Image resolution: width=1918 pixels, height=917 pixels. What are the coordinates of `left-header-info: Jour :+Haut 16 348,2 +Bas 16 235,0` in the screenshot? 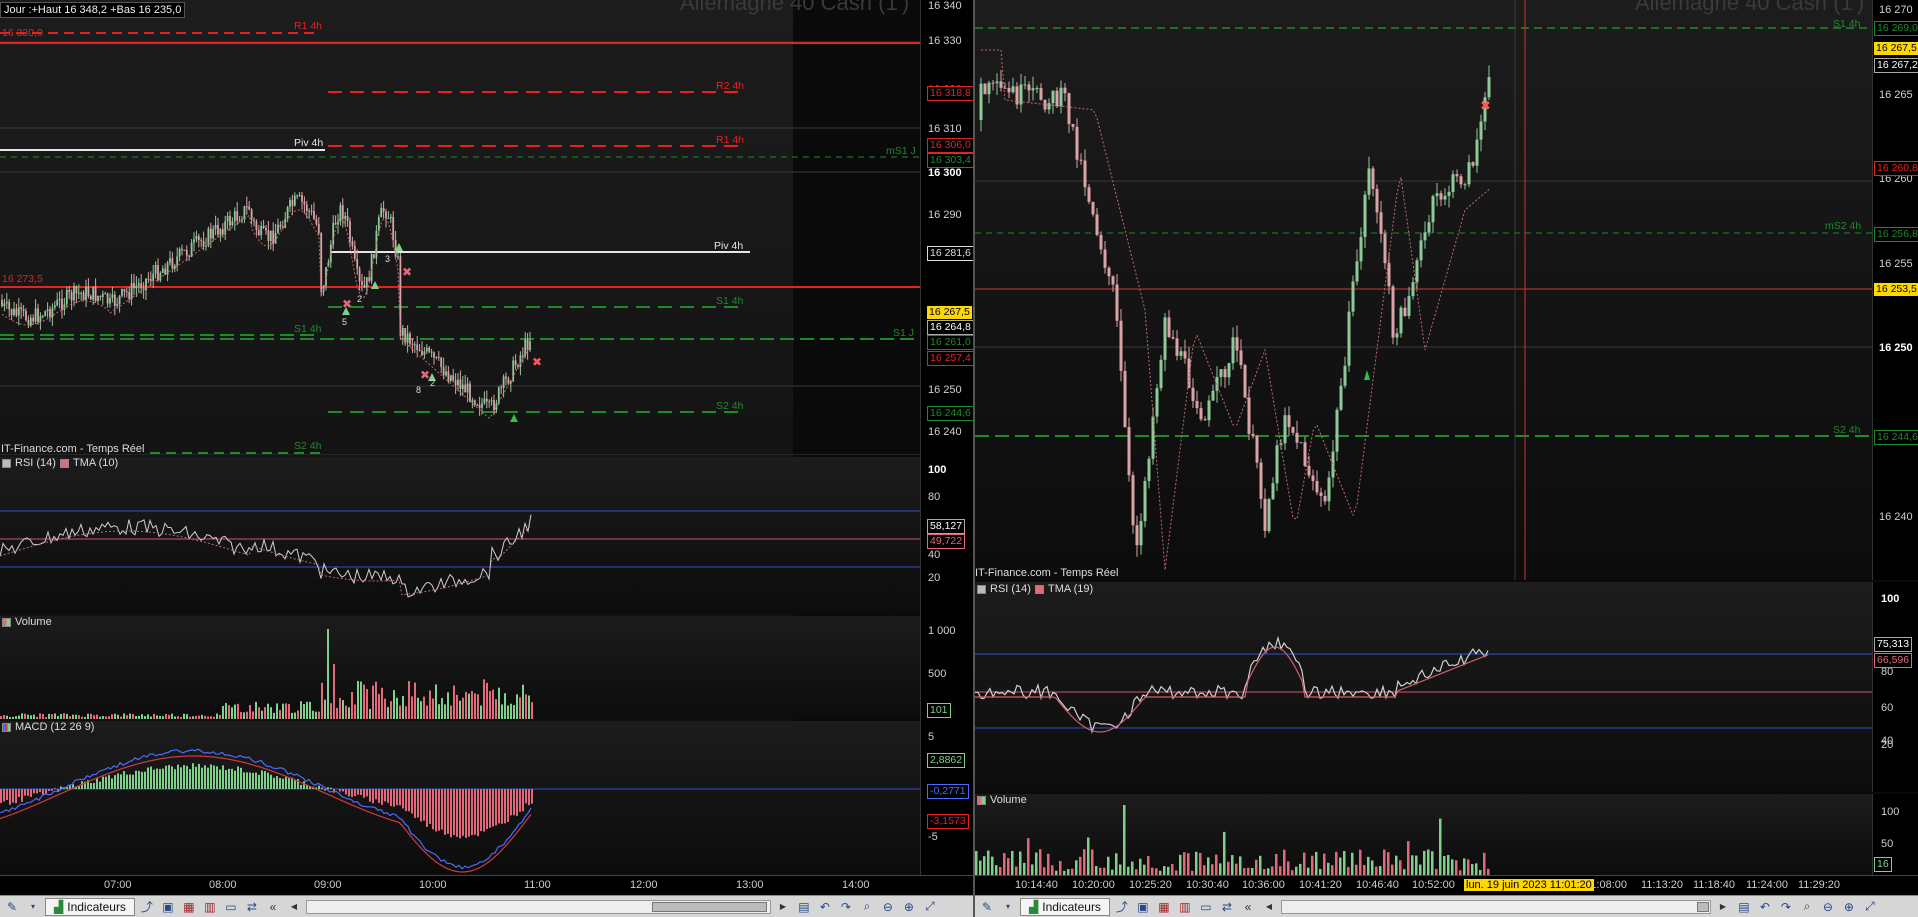 It's located at (93, 10).